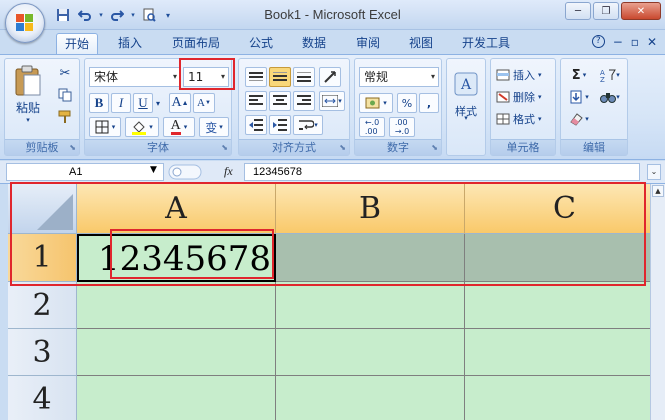 This screenshot has width=665, height=420. What do you see at coordinates (25, 23) in the screenshot?
I see `office-button` at bounding box center [25, 23].